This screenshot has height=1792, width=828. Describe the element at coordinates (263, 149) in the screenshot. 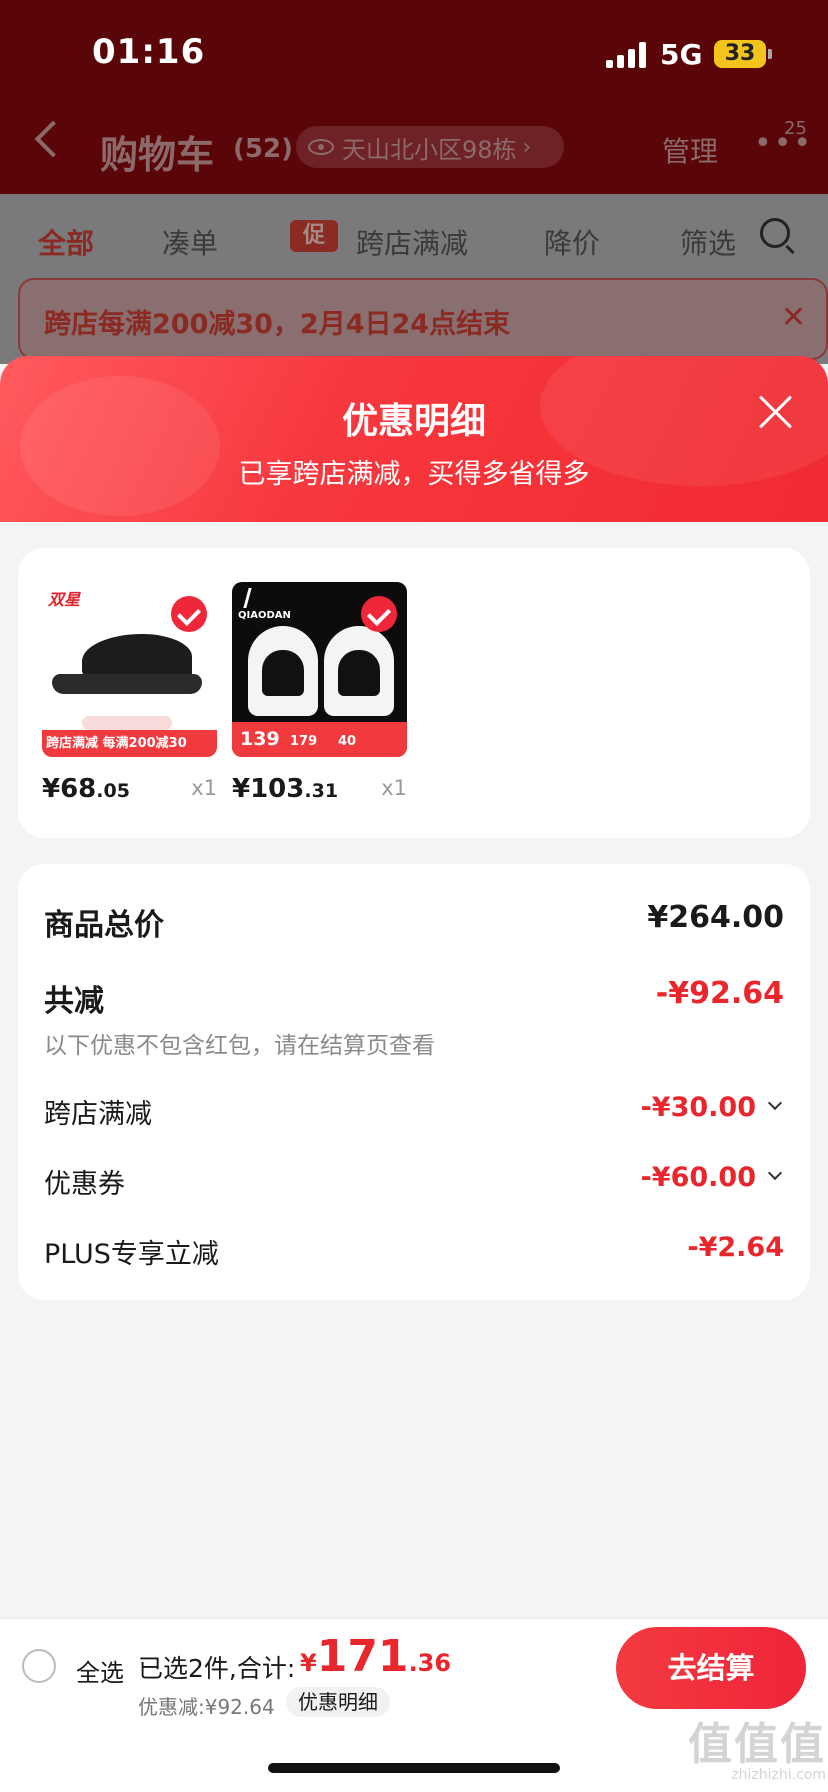

I see `cart-count: (52)` at that location.